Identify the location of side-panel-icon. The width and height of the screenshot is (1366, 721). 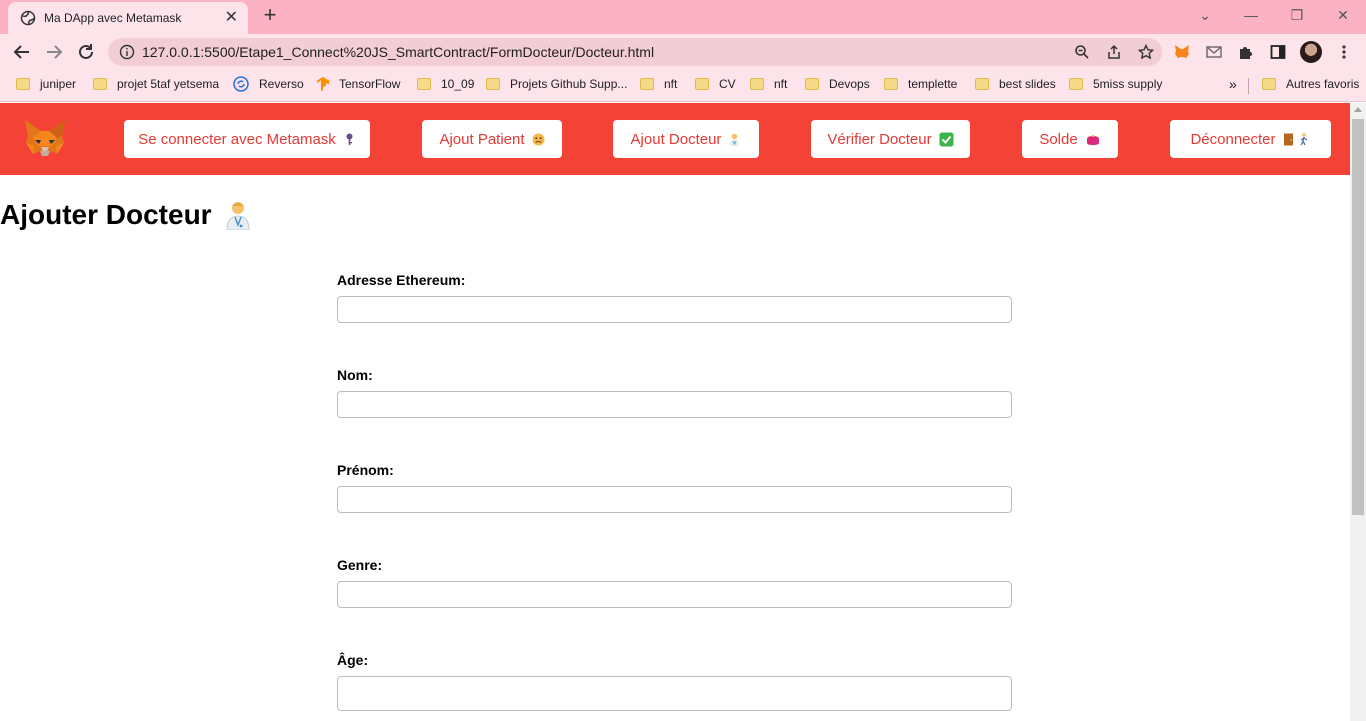
(1278, 52).